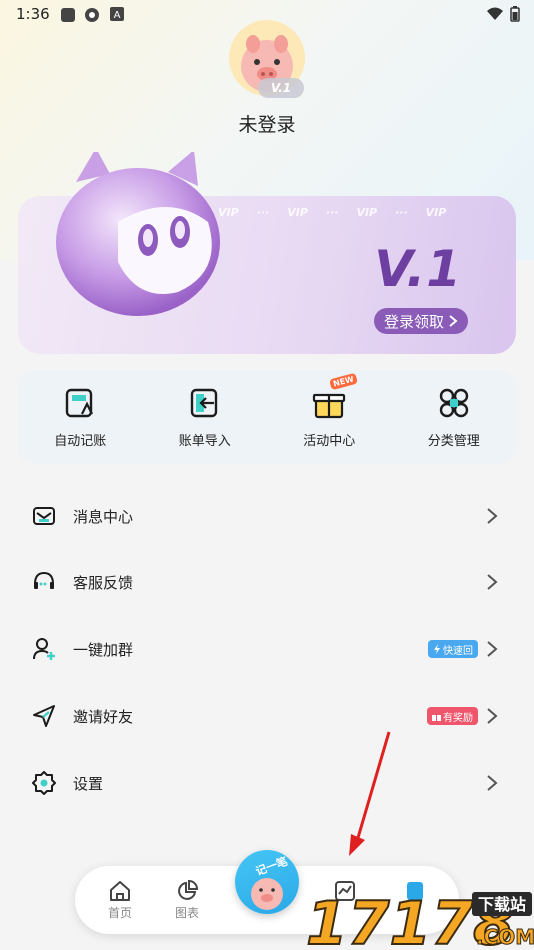 This screenshot has height=950, width=534. What do you see at coordinates (103, 716) in the screenshot?
I see `menu-label: 邀请好友` at bounding box center [103, 716].